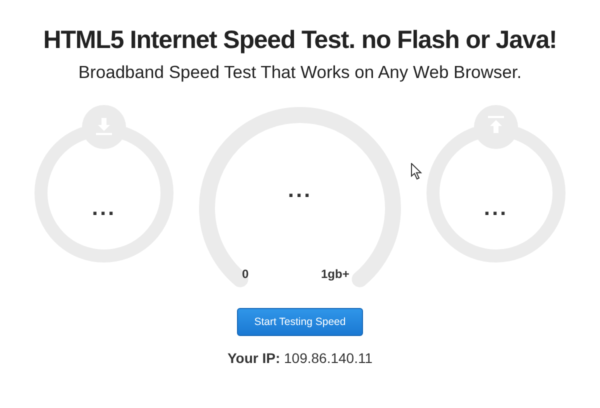  I want to click on page-subtitle: Broadband Speed Test That Works on Any Web Browser., so click(300, 72).